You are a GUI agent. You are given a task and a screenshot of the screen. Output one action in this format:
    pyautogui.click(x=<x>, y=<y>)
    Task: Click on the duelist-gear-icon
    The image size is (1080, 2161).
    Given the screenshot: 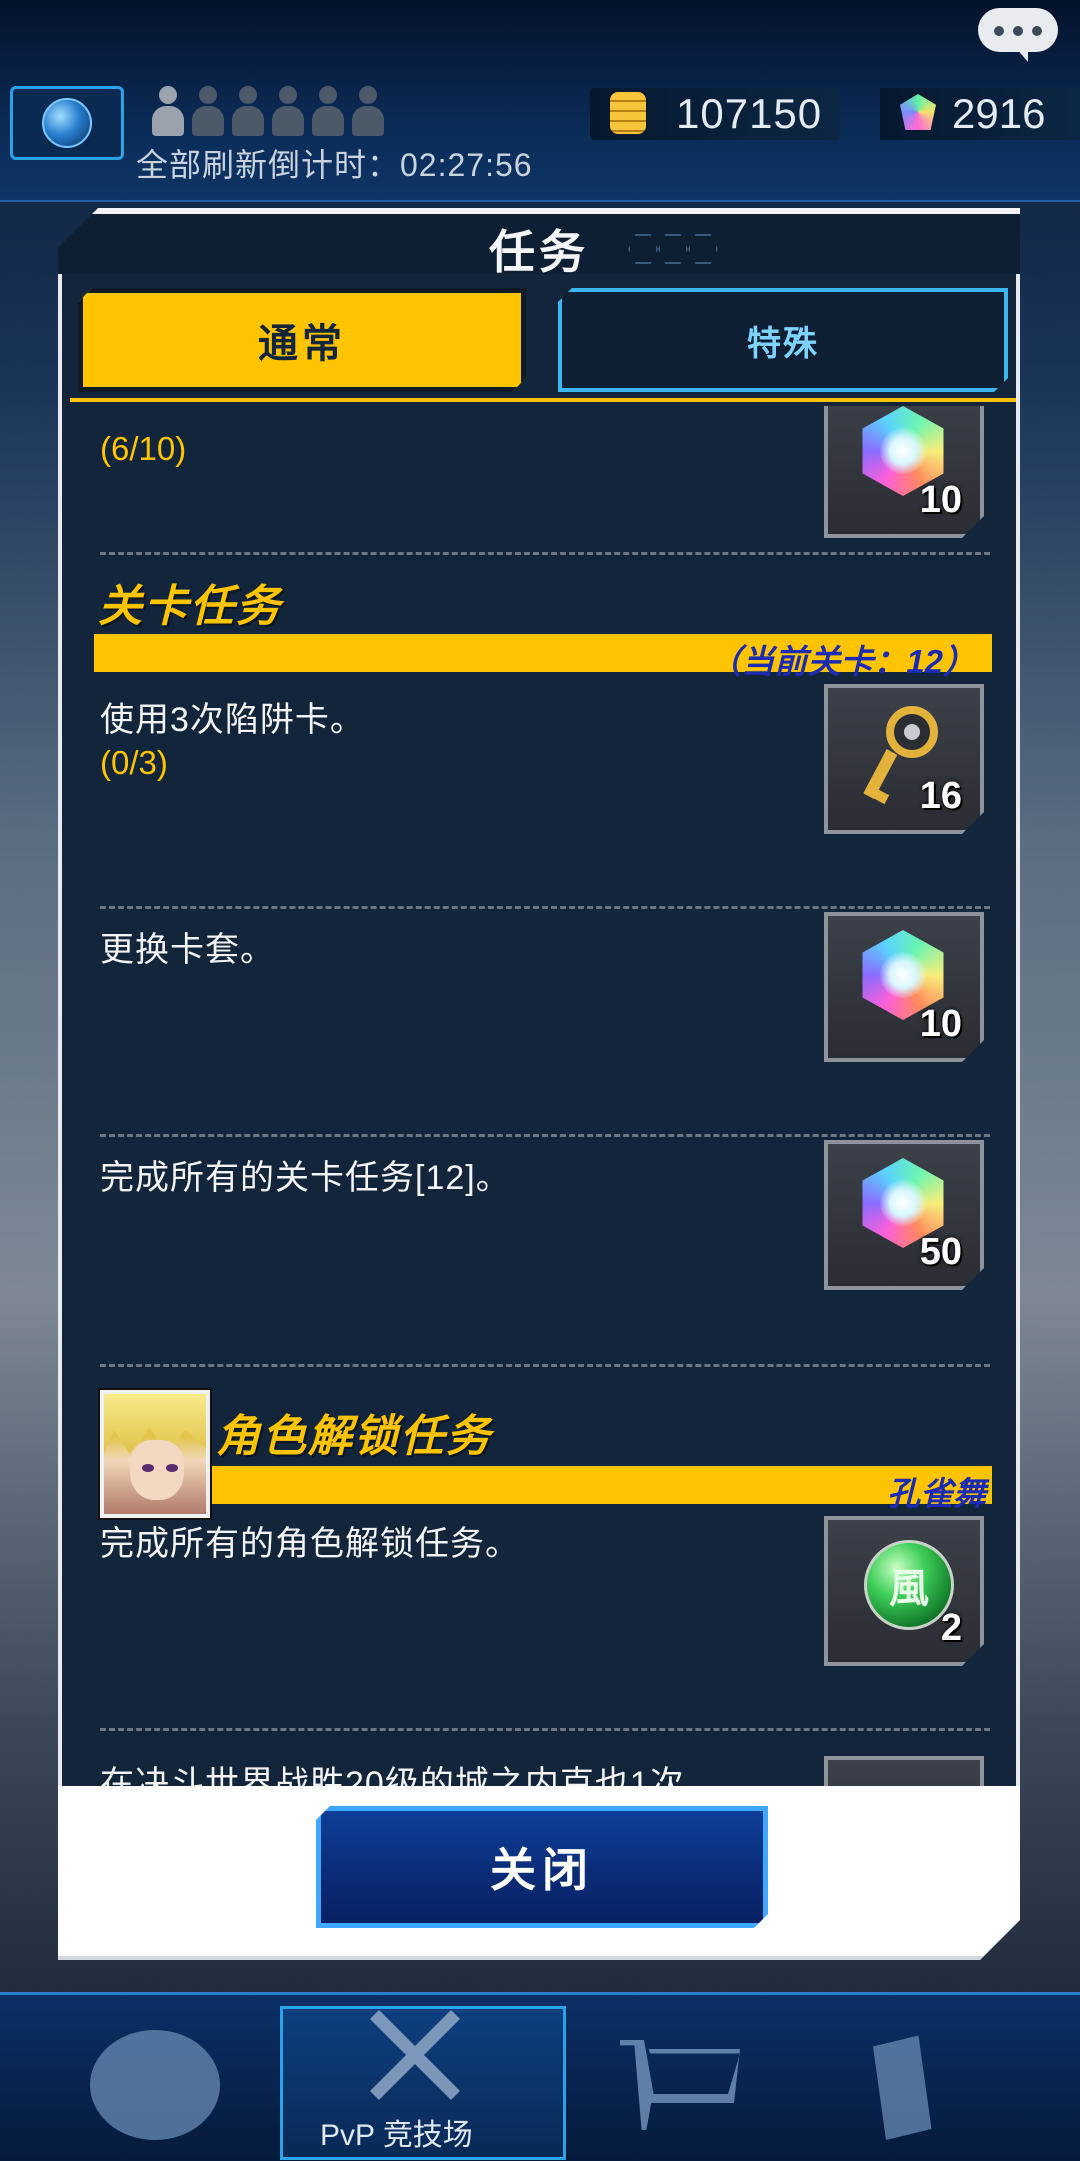 What is the action you would take?
    pyautogui.click(x=155, y=2085)
    